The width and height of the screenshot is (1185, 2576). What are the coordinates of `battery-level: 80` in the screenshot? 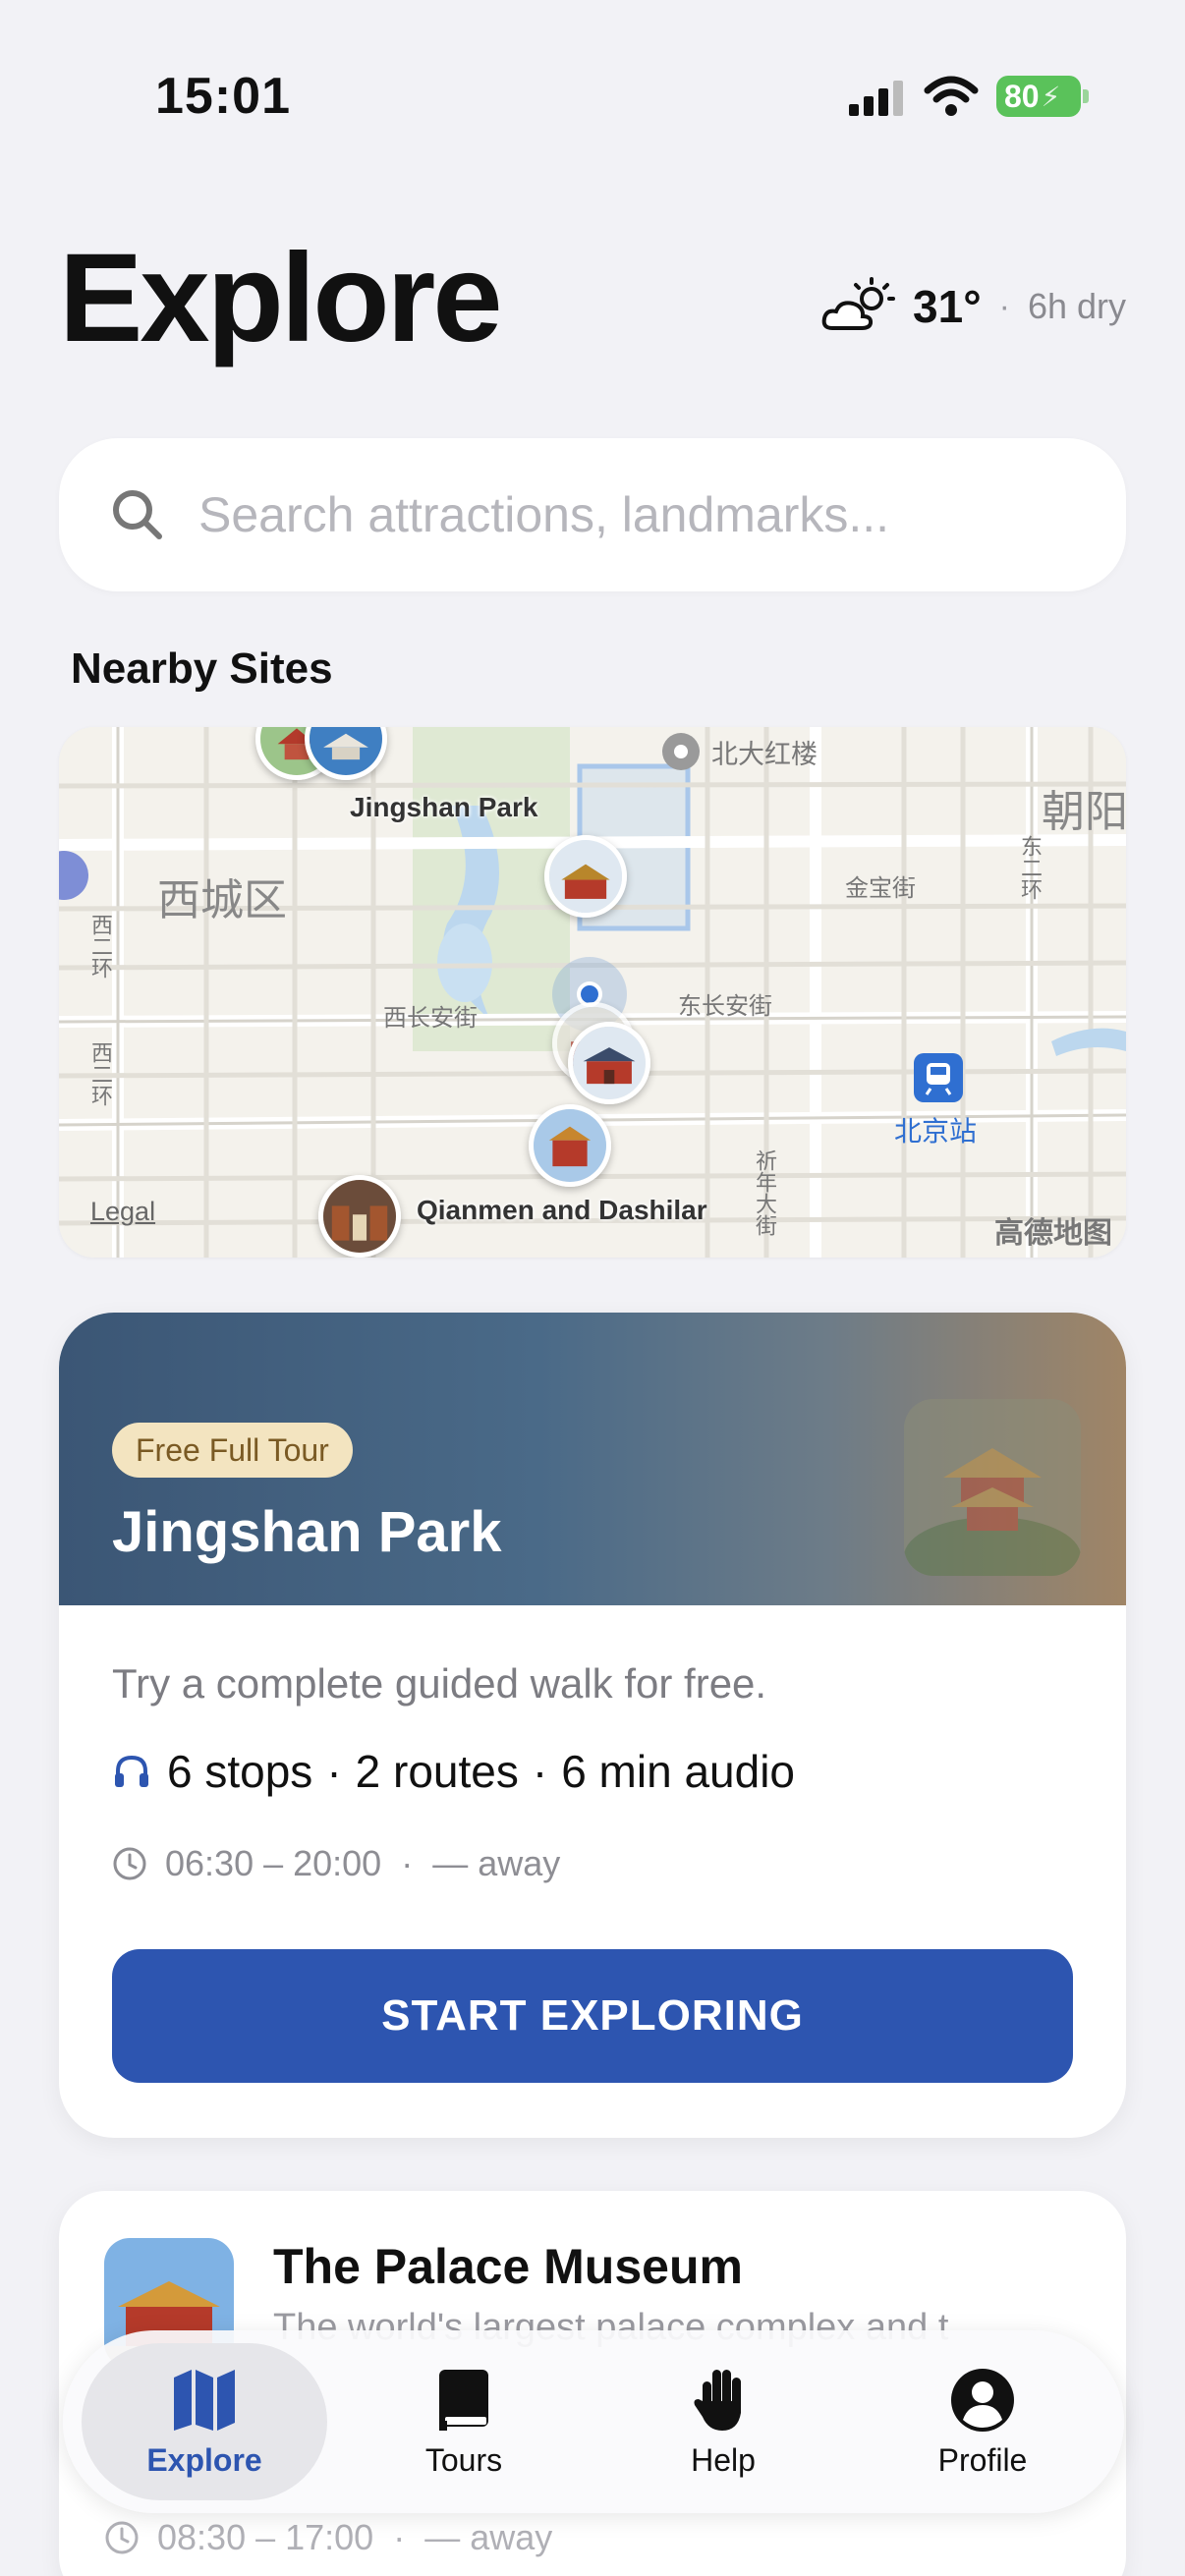 It's located at (1022, 96).